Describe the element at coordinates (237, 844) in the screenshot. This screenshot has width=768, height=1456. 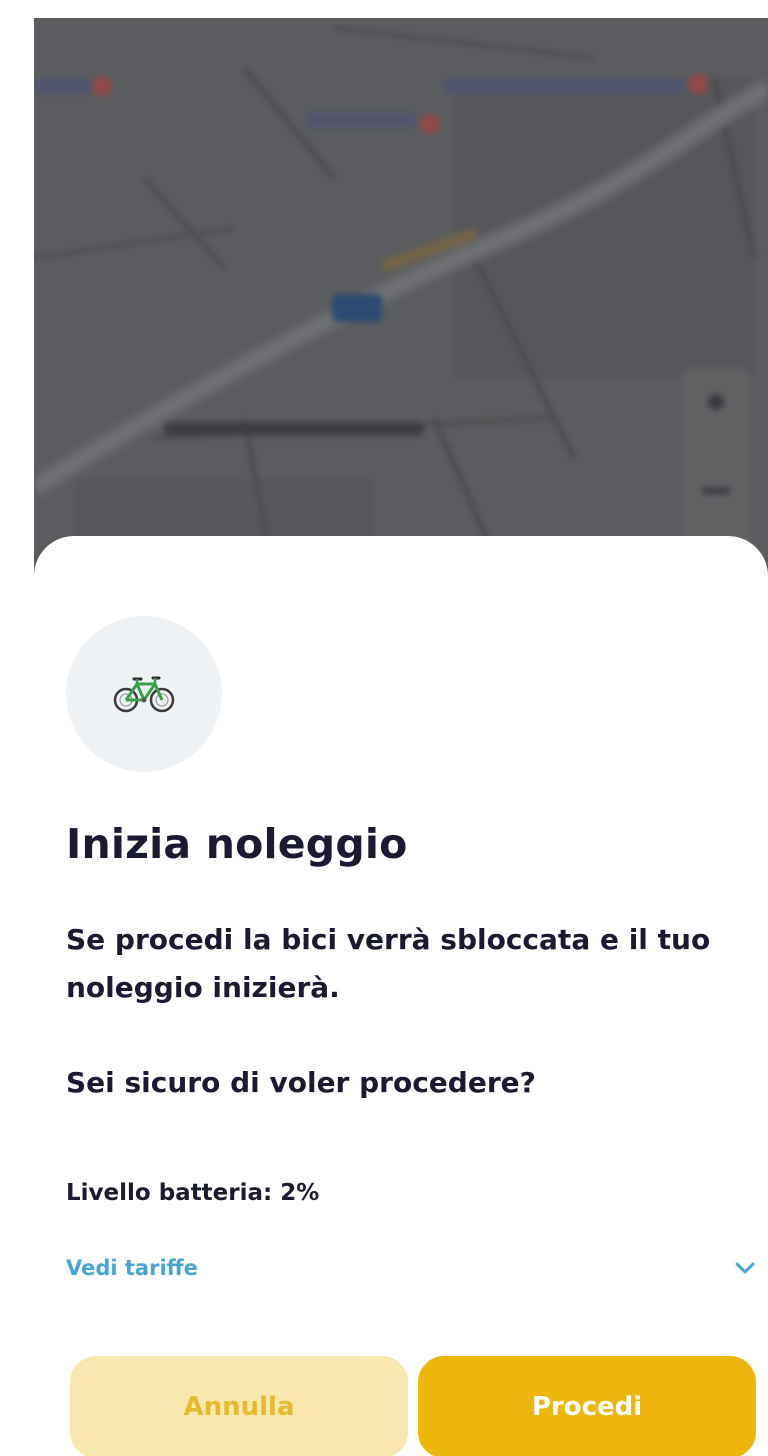
I see `dialog-title: Inizia noleggio` at that location.